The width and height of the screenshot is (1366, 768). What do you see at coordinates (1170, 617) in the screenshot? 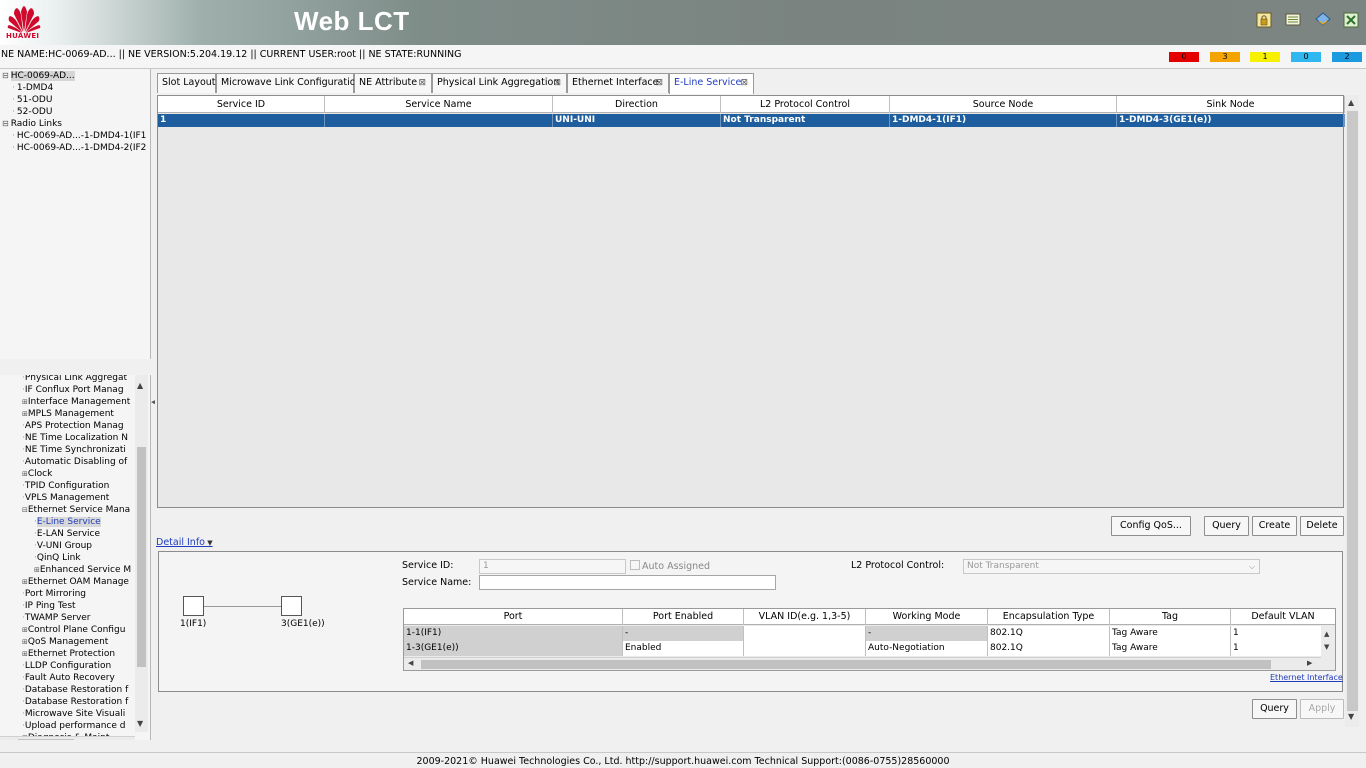
I see `column-header: Tag` at bounding box center [1170, 617].